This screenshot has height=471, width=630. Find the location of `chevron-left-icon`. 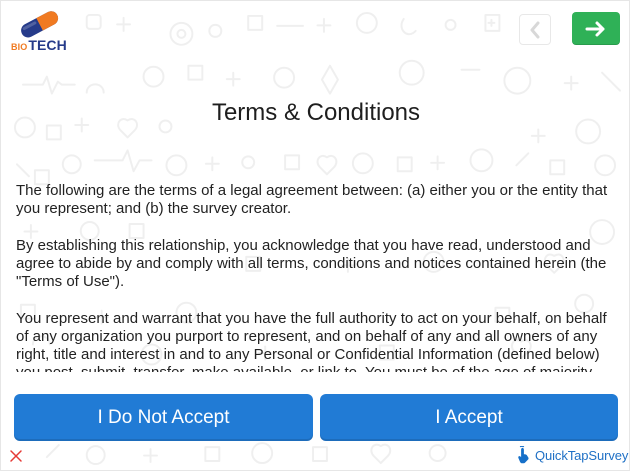

chevron-left-icon is located at coordinates (535, 29).